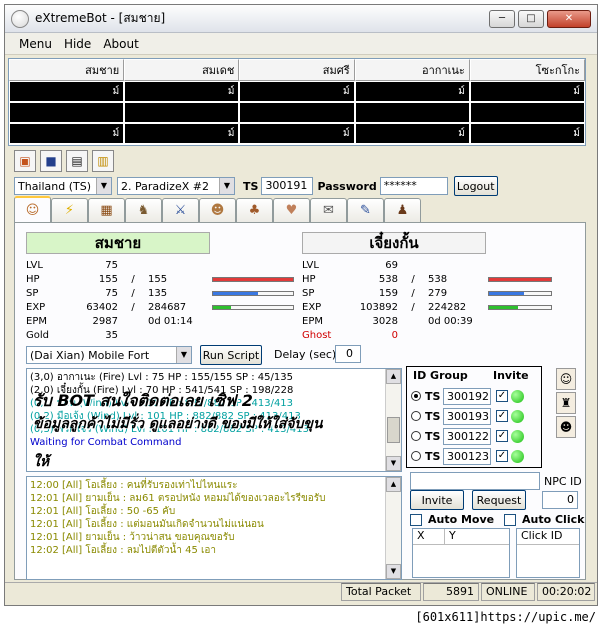 Image resolution: width=600 pixels, height=628 pixels. What do you see at coordinates (51, 161) in the screenshot?
I see `save-icon: ■` at bounding box center [51, 161].